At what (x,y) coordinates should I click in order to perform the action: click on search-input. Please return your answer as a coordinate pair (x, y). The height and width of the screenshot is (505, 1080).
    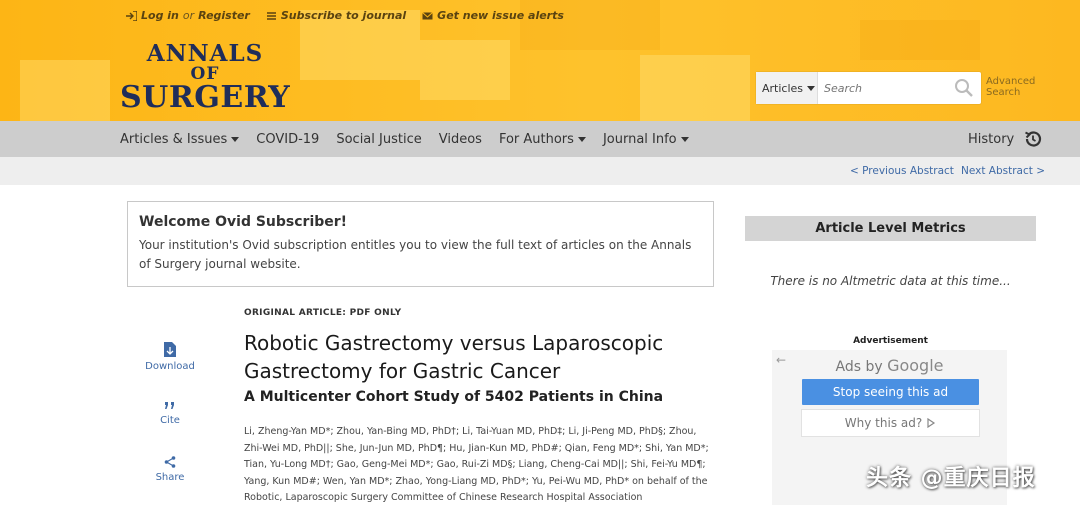
    Looking at the image, I should click on (884, 88).